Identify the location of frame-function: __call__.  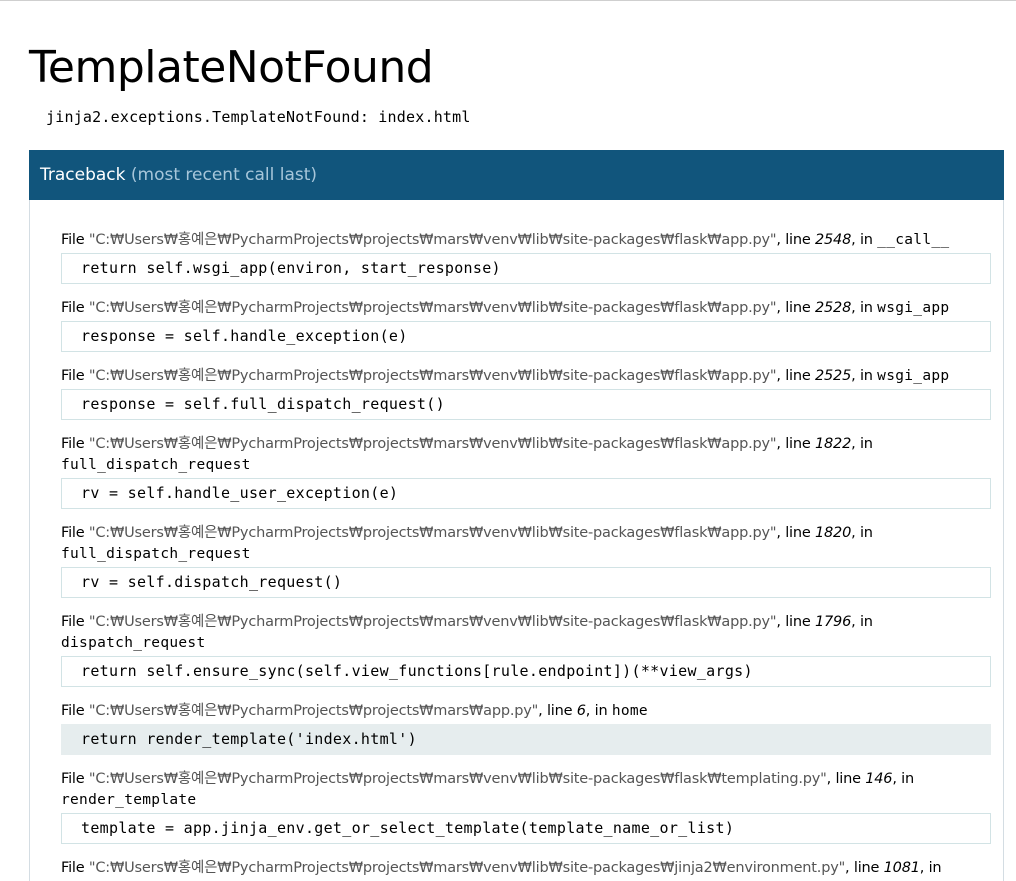
(913, 240).